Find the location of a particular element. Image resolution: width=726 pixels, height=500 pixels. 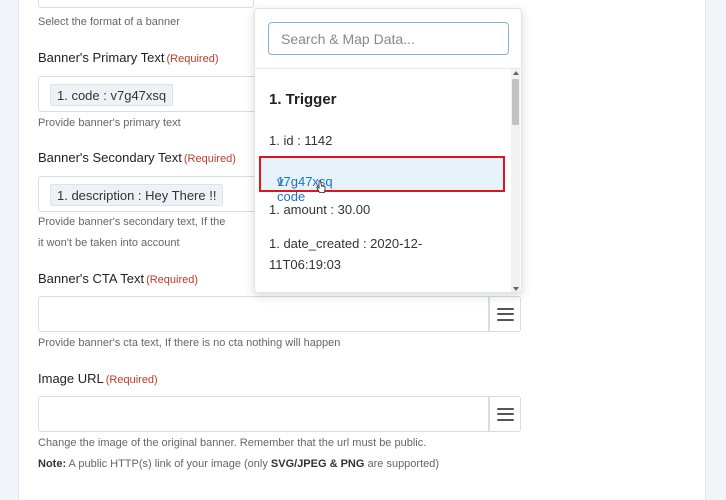

image-url-label: Image URL (Required) is located at coordinates (98, 378).